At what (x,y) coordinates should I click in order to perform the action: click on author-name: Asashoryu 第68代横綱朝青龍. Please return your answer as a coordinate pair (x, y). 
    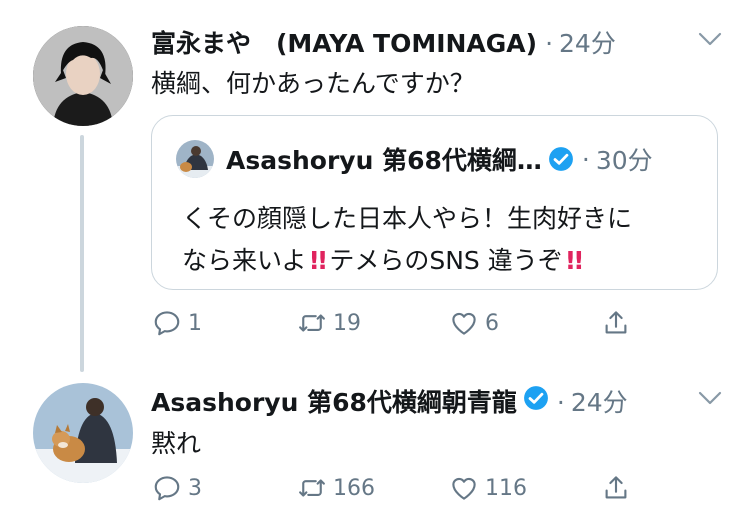
    Looking at the image, I should click on (334, 401).